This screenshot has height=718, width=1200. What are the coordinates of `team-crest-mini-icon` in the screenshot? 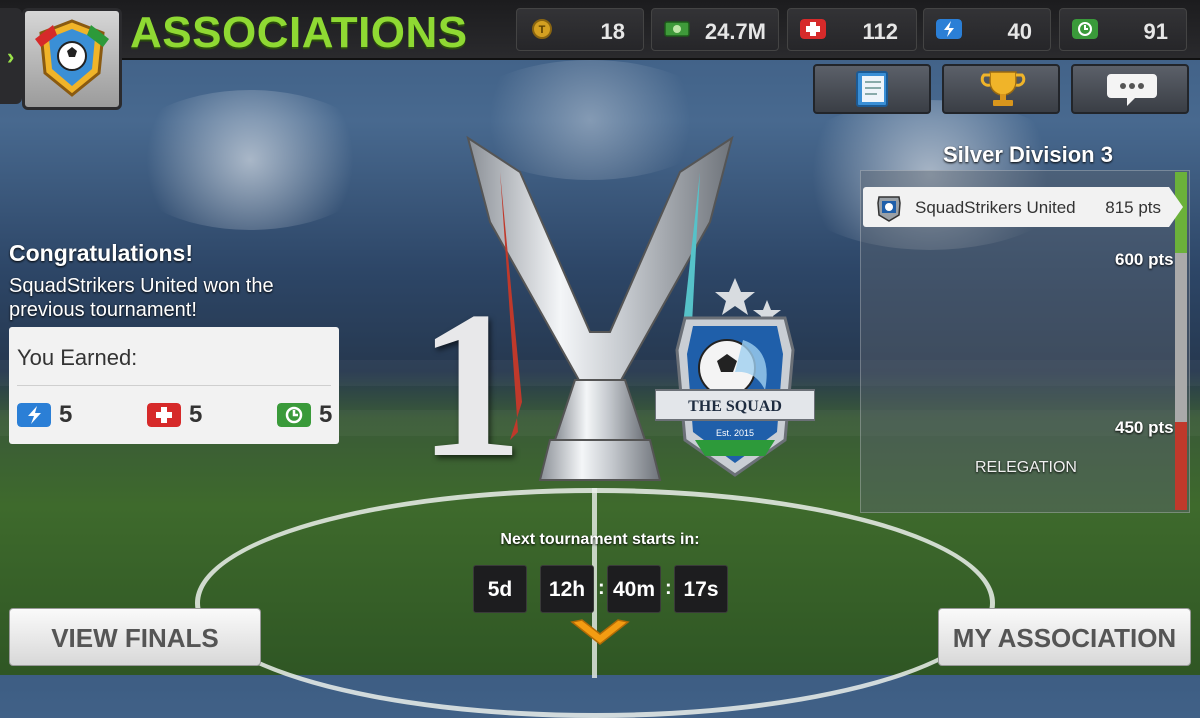 It's located at (889, 209).